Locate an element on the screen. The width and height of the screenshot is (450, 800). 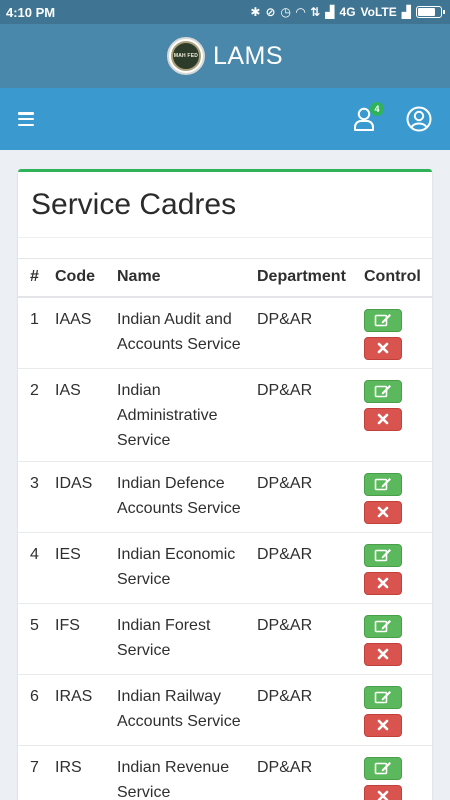
status-icons: ✱ ⊘ ◷ ◠ ⇅ ▟ 4G VoLTE ▟ is located at coordinates (347, 12).